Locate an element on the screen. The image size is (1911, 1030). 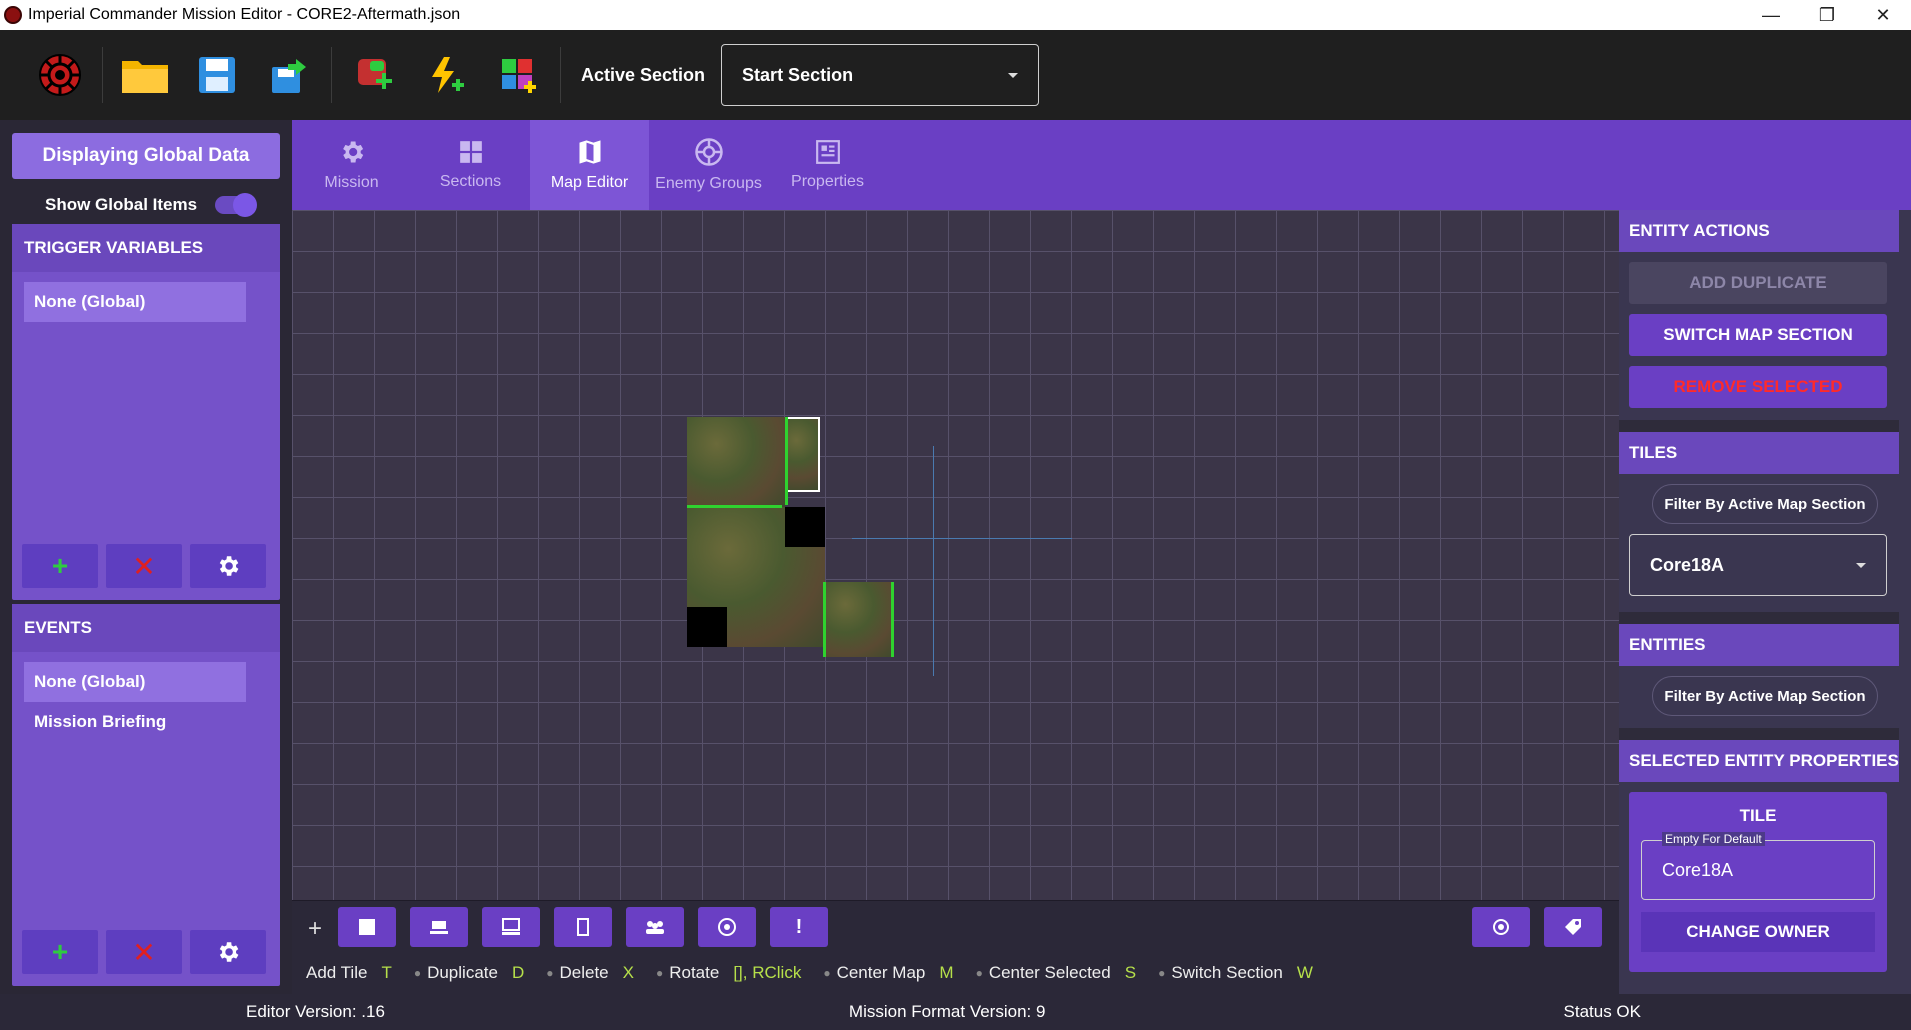
tab-label: Map Editor is located at coordinates (589, 182).